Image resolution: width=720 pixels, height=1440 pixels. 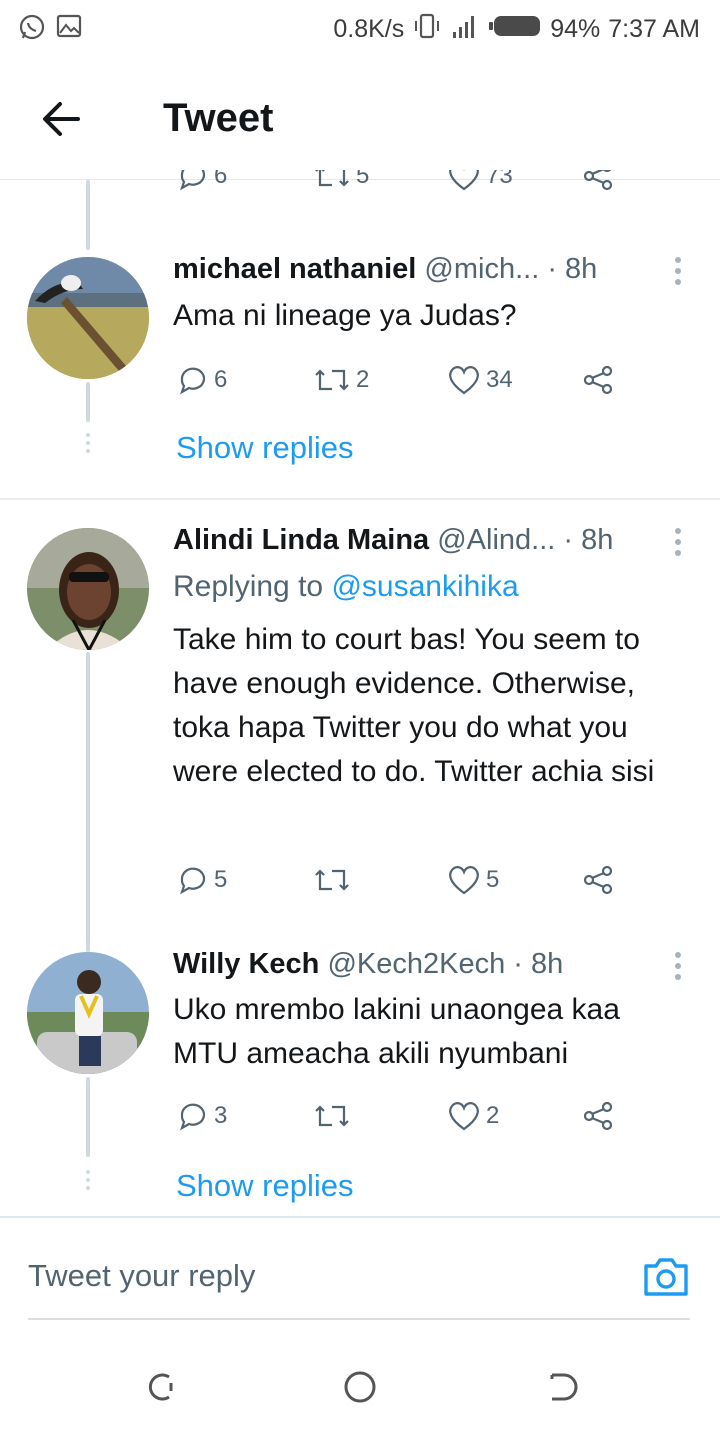 What do you see at coordinates (465, 29) in the screenshot?
I see `signal-icon` at bounding box center [465, 29].